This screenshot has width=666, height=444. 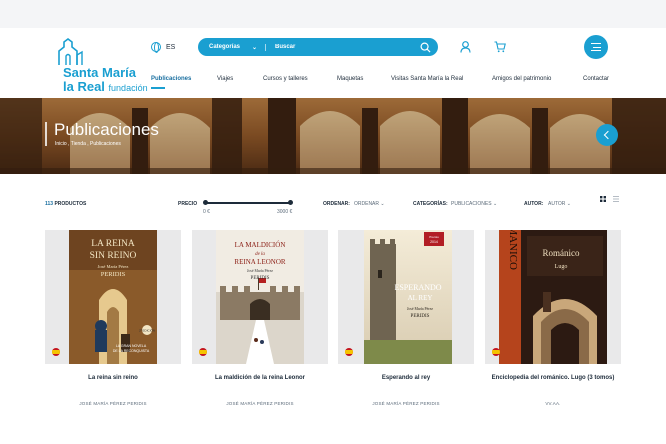 I want to click on price-slider-min-handle, so click(x=205, y=202).